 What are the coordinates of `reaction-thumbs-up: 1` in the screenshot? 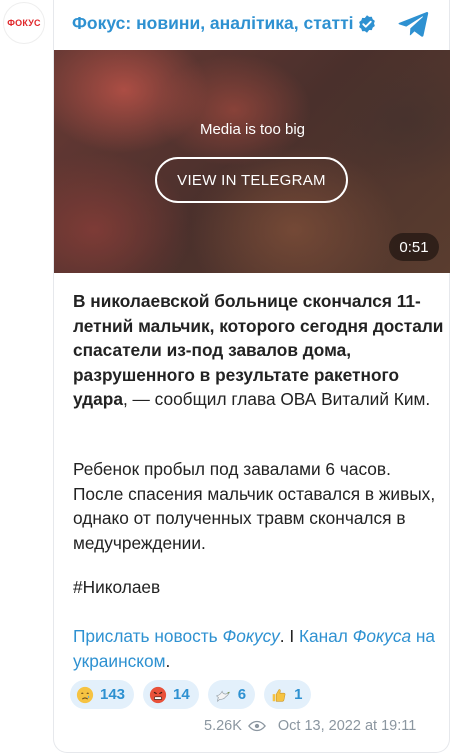 It's located at (288, 694).